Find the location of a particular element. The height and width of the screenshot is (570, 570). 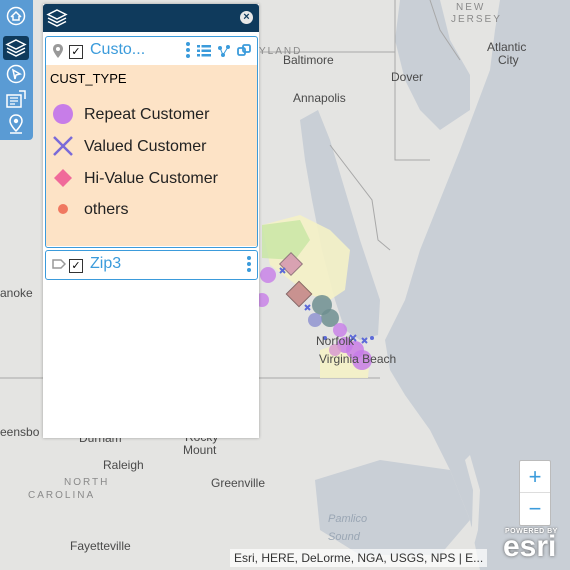

label-dover: Dover is located at coordinates (407, 77).